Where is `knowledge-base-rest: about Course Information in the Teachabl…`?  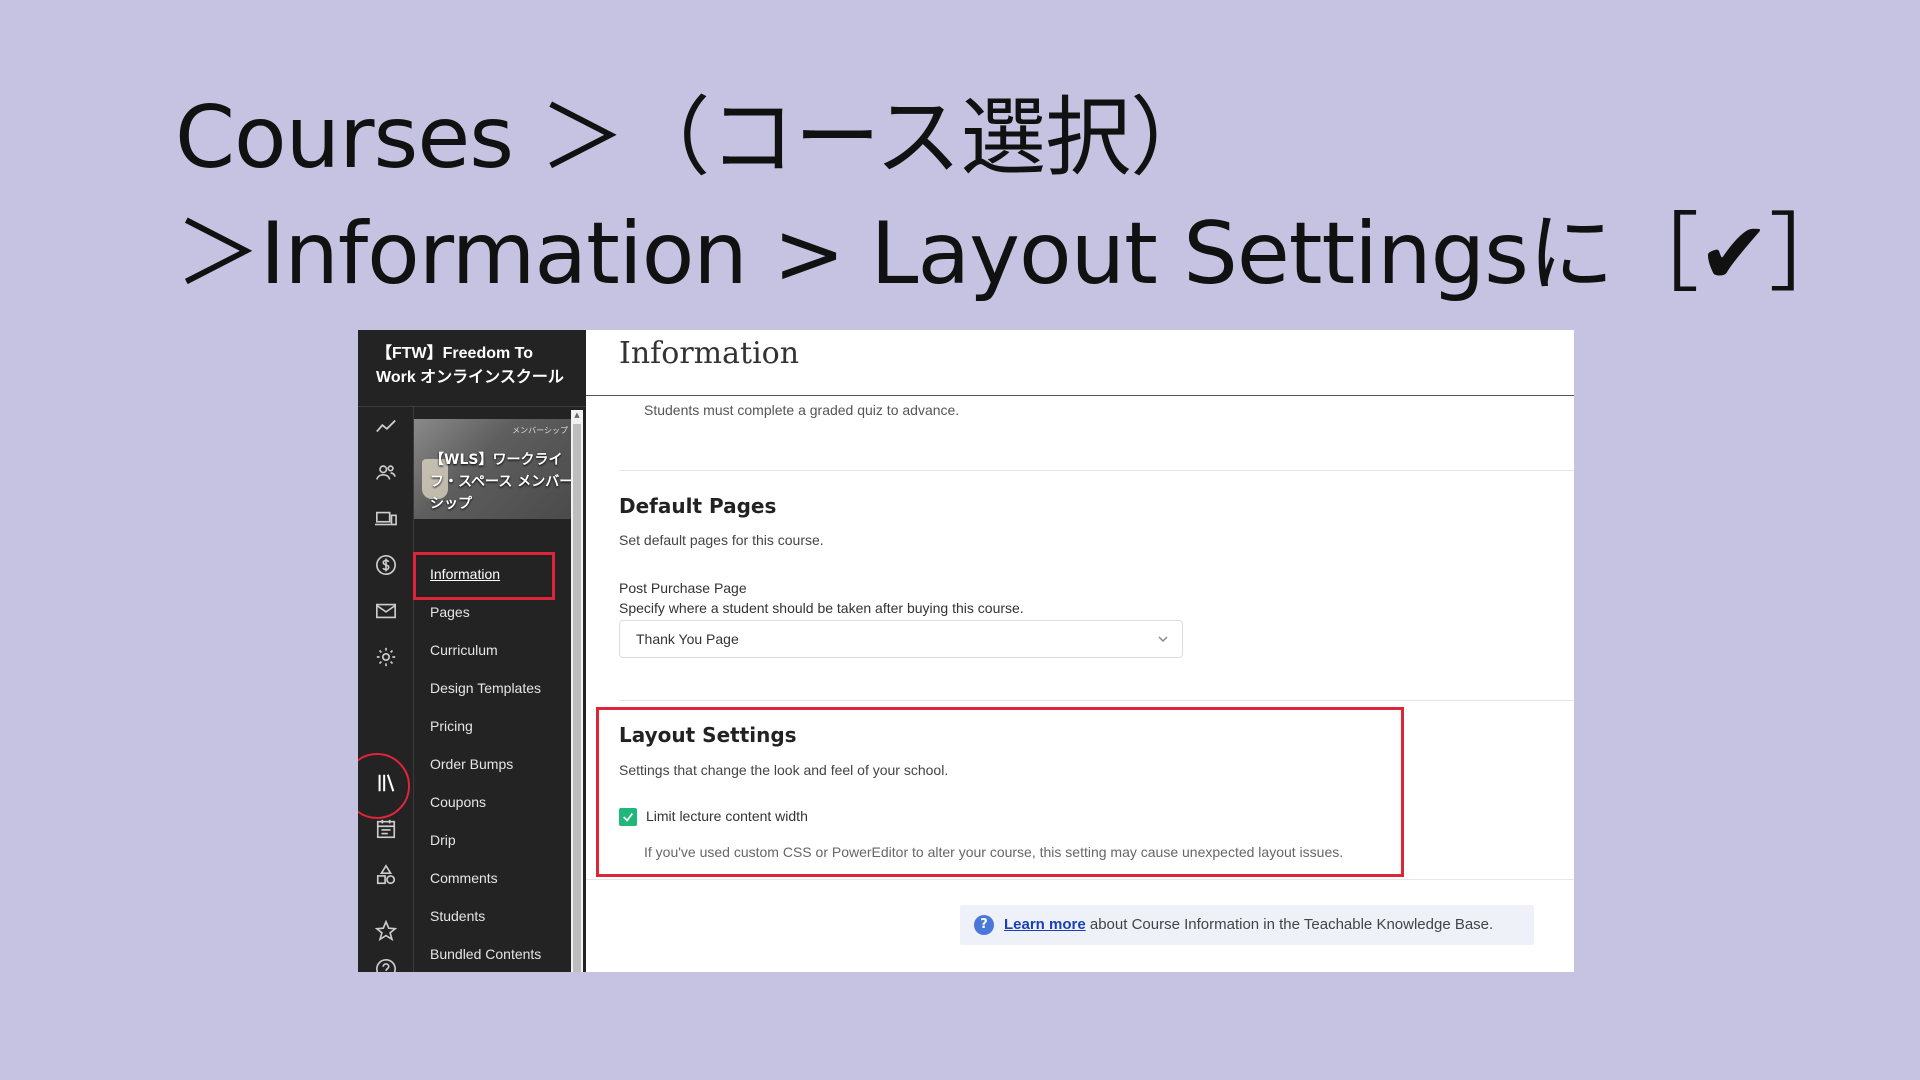 knowledge-base-rest: about Course Information in the Teachabl… is located at coordinates (1289, 924).